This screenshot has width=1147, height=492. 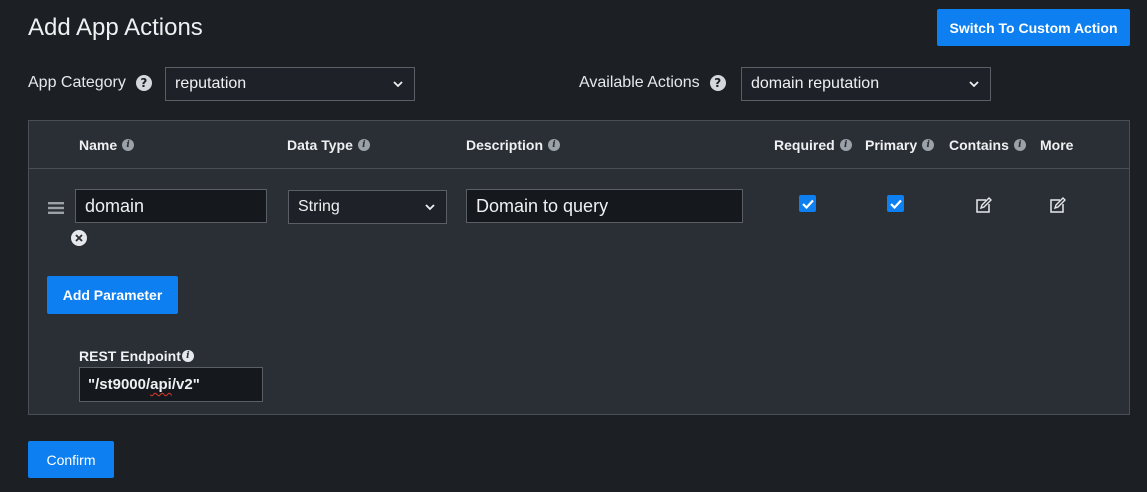 What do you see at coordinates (891, 145) in the screenshot?
I see `column-primary-label: Primary` at bounding box center [891, 145].